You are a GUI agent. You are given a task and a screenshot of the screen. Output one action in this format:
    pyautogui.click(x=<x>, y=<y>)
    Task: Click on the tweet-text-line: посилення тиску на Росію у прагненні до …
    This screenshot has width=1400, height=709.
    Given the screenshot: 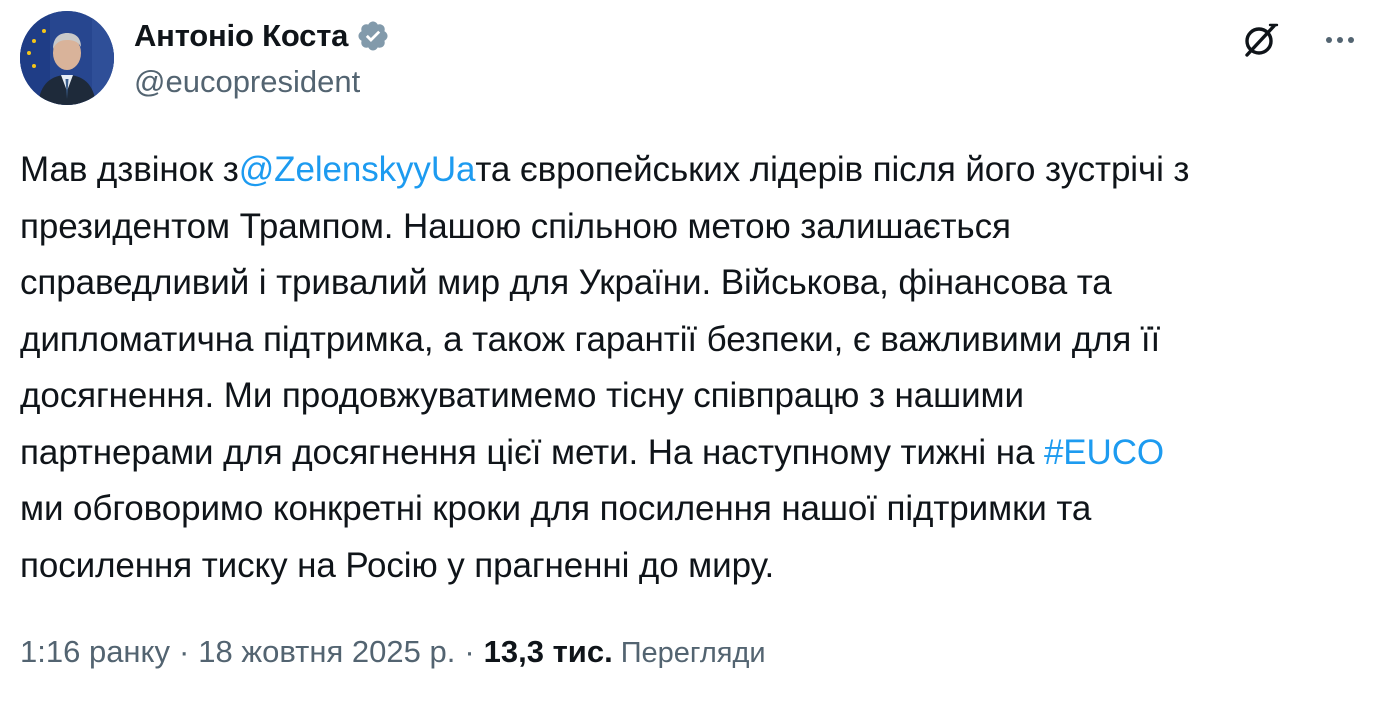 What is the action you would take?
    pyautogui.click(x=700, y=566)
    